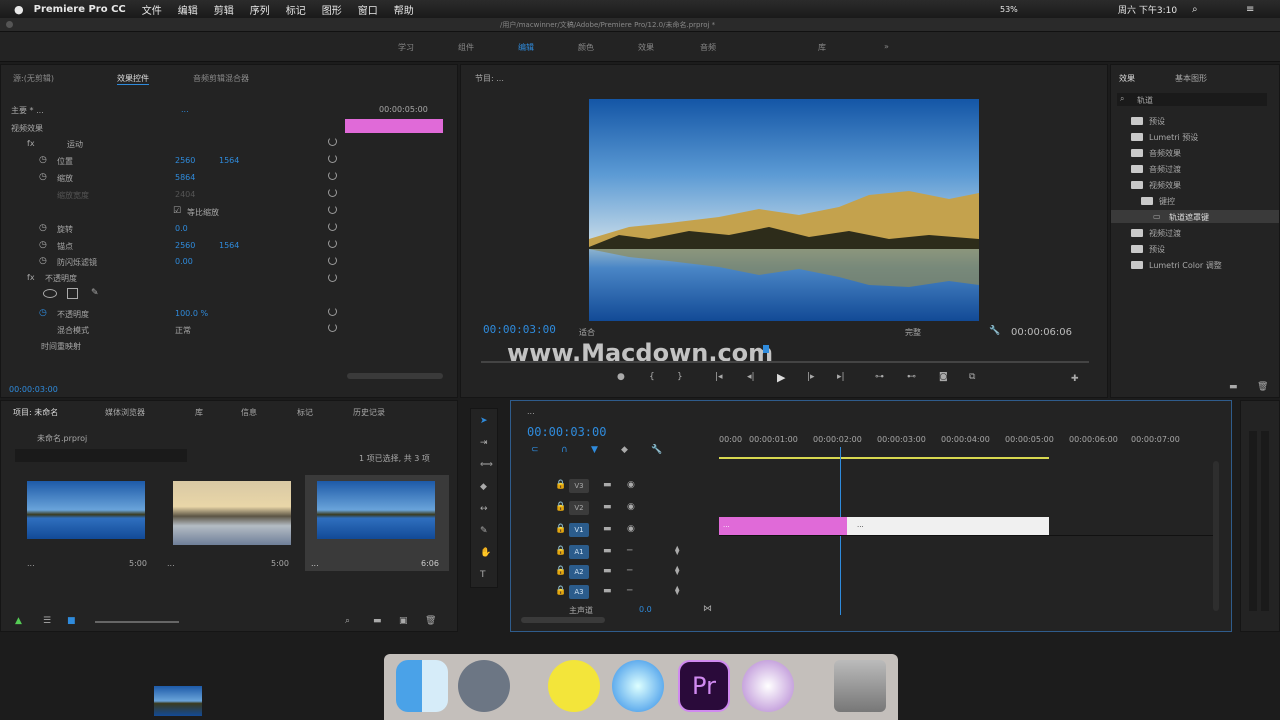 The width and height of the screenshot is (1280, 720). Describe the element at coordinates (579, 572) in the screenshot. I see `track-label: A2` at that location.